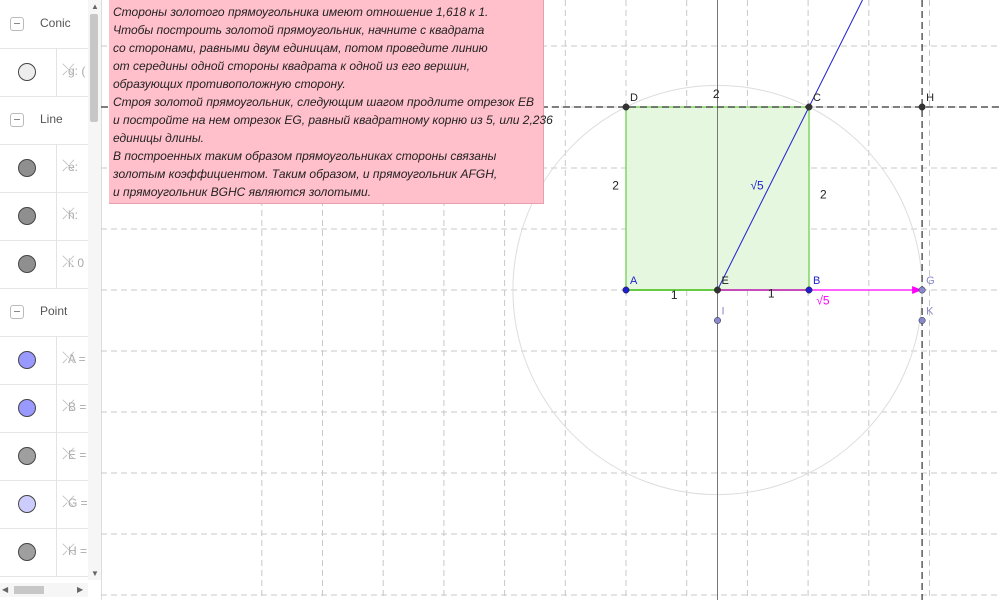 The image size is (1000, 600). I want to click on scroll-right-arrow-icon: ▶, so click(80, 589).